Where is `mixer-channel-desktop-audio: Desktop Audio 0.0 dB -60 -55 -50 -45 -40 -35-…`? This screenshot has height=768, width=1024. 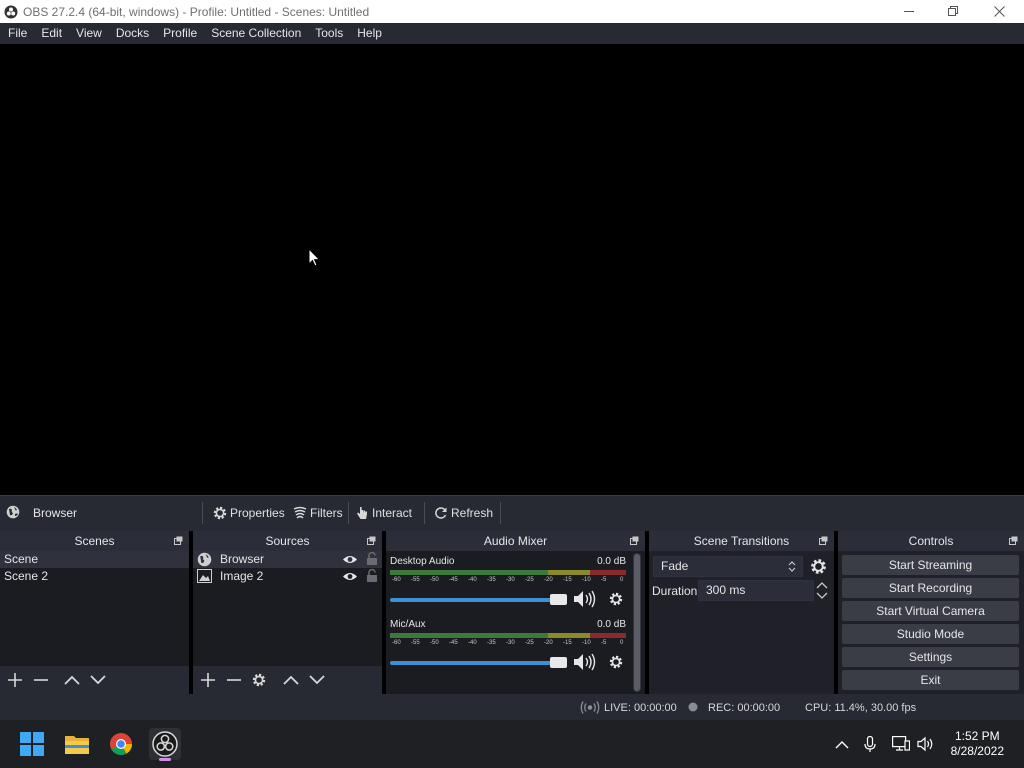
mixer-channel-desktop-audio: Desktop Audio 0.0 dB -60 -55 -50 -45 -40 -35-… is located at coordinates (508, 585).